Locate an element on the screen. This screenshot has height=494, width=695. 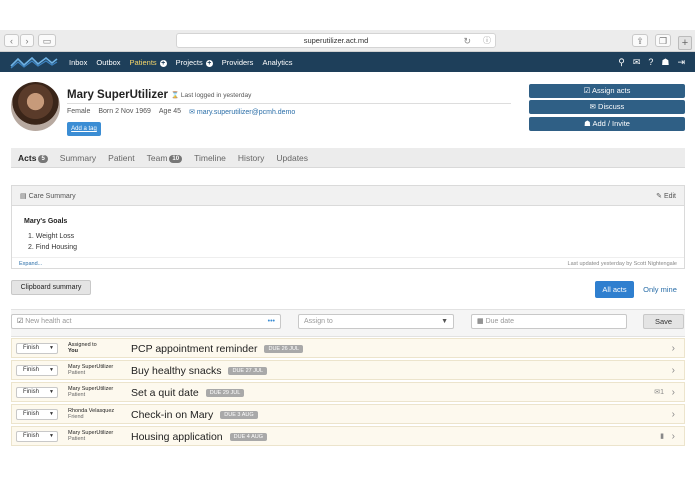
nav-analytics: Analytics is located at coordinates (277, 62).